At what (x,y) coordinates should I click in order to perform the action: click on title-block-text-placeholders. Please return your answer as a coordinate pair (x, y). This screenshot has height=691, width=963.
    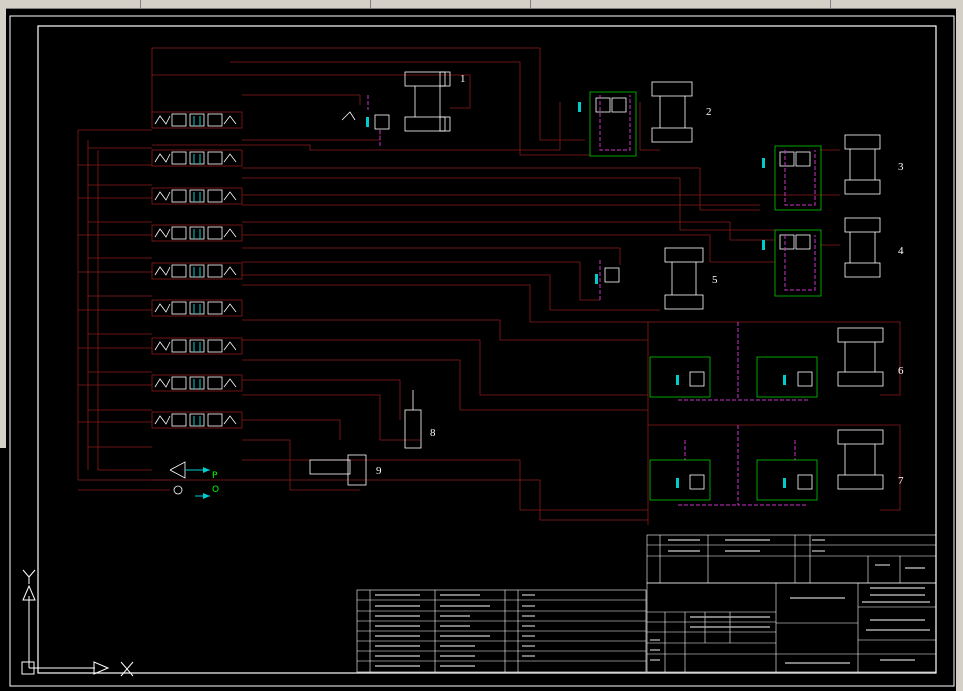
    Looking at the image, I should click on (652, 603).